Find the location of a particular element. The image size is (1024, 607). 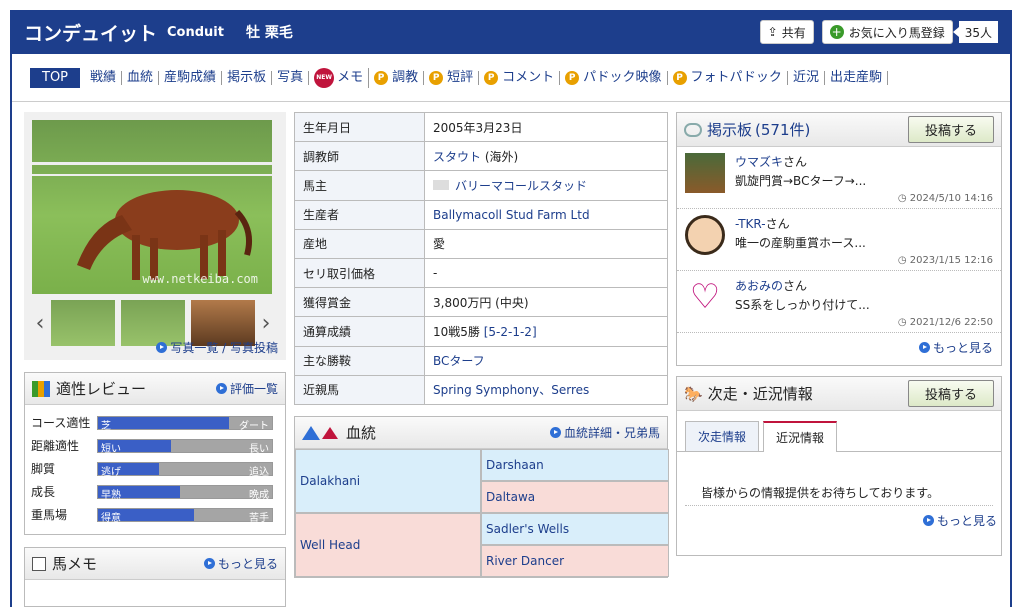

memo-title: 馬メモ is located at coordinates (75, 564).